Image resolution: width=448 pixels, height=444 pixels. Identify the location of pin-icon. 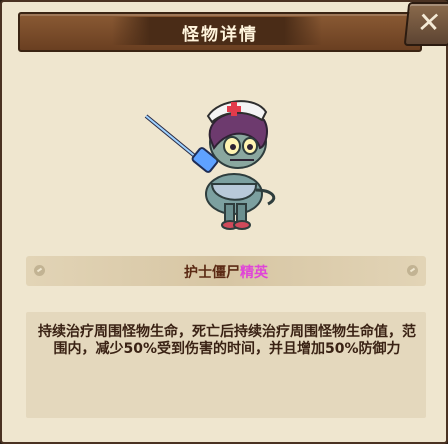
(412, 270).